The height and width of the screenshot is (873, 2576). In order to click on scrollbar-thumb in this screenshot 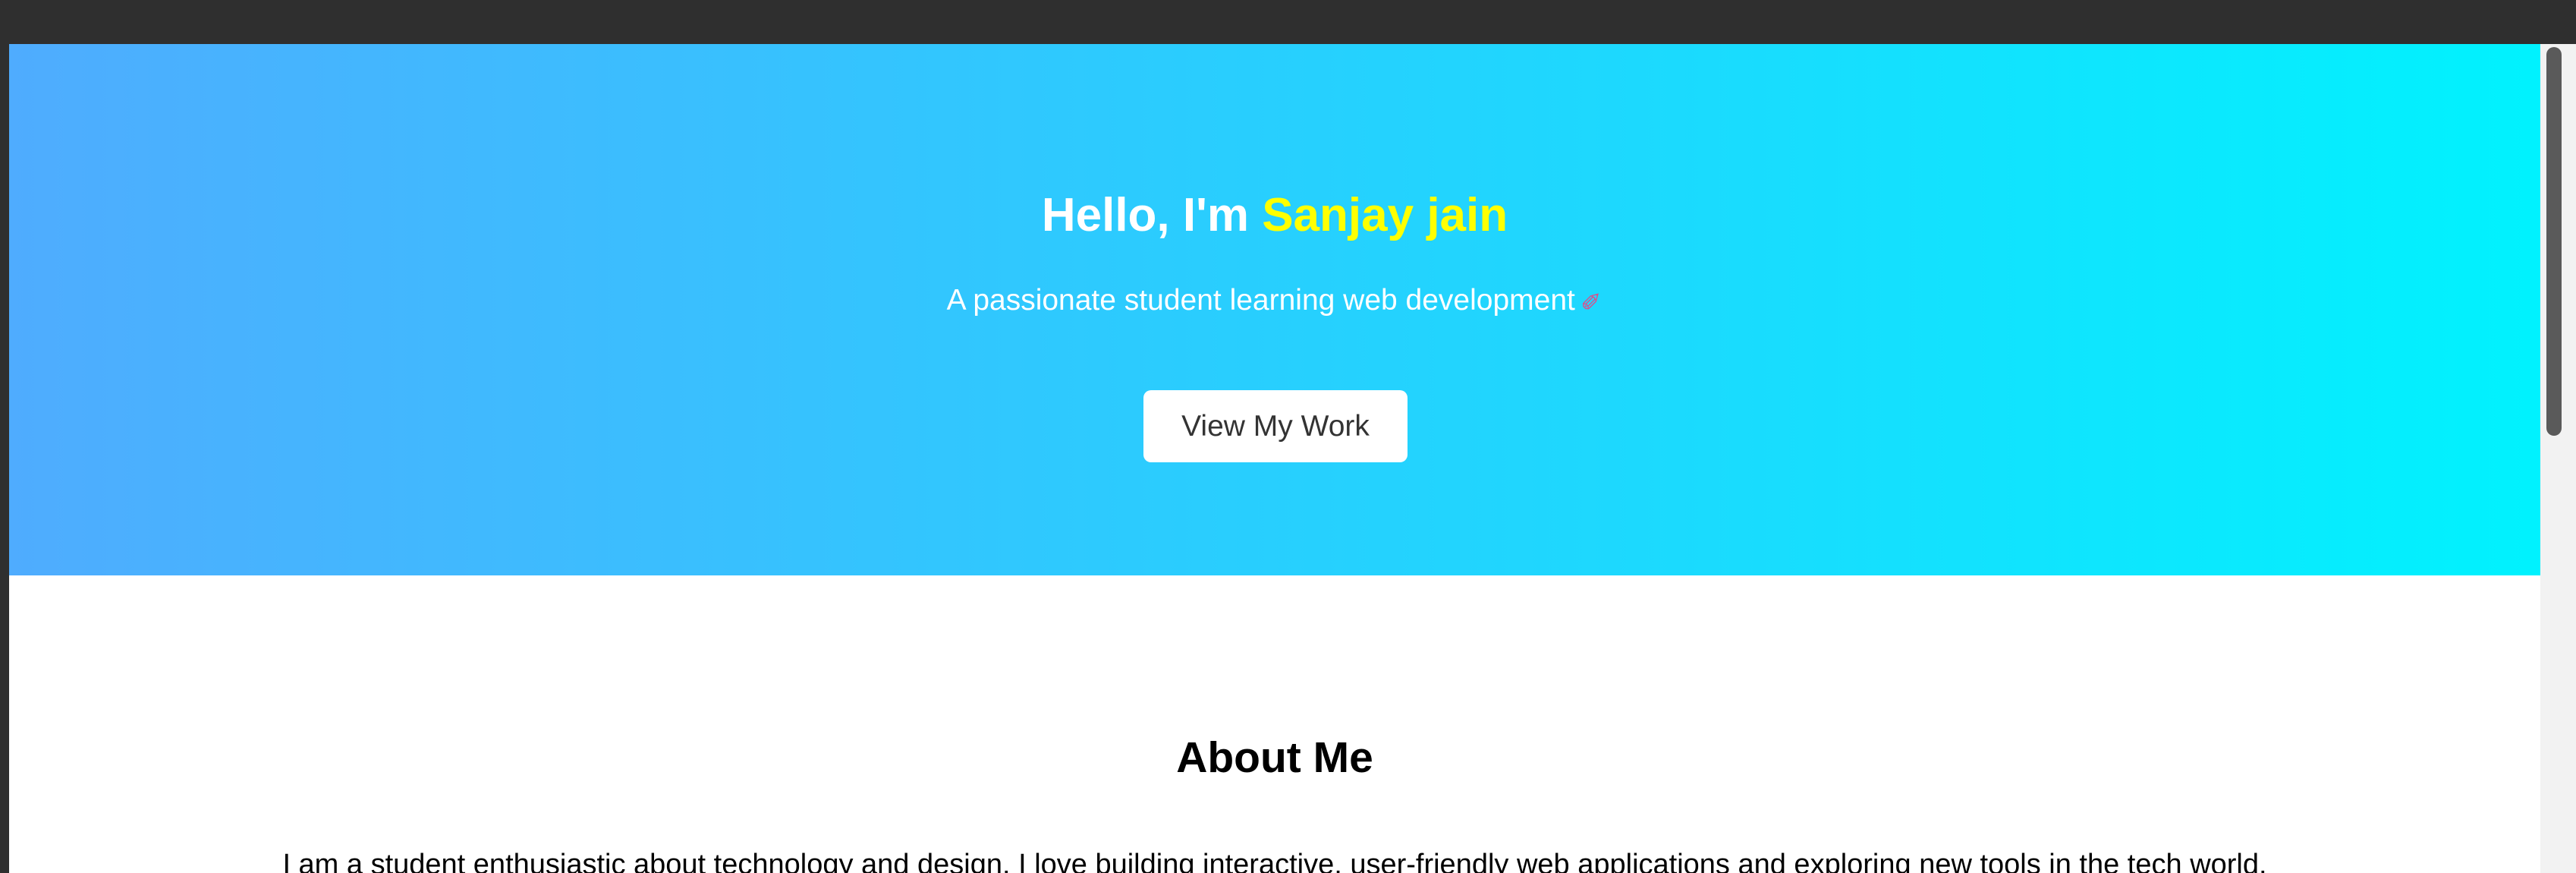, I will do `click(2554, 241)`.